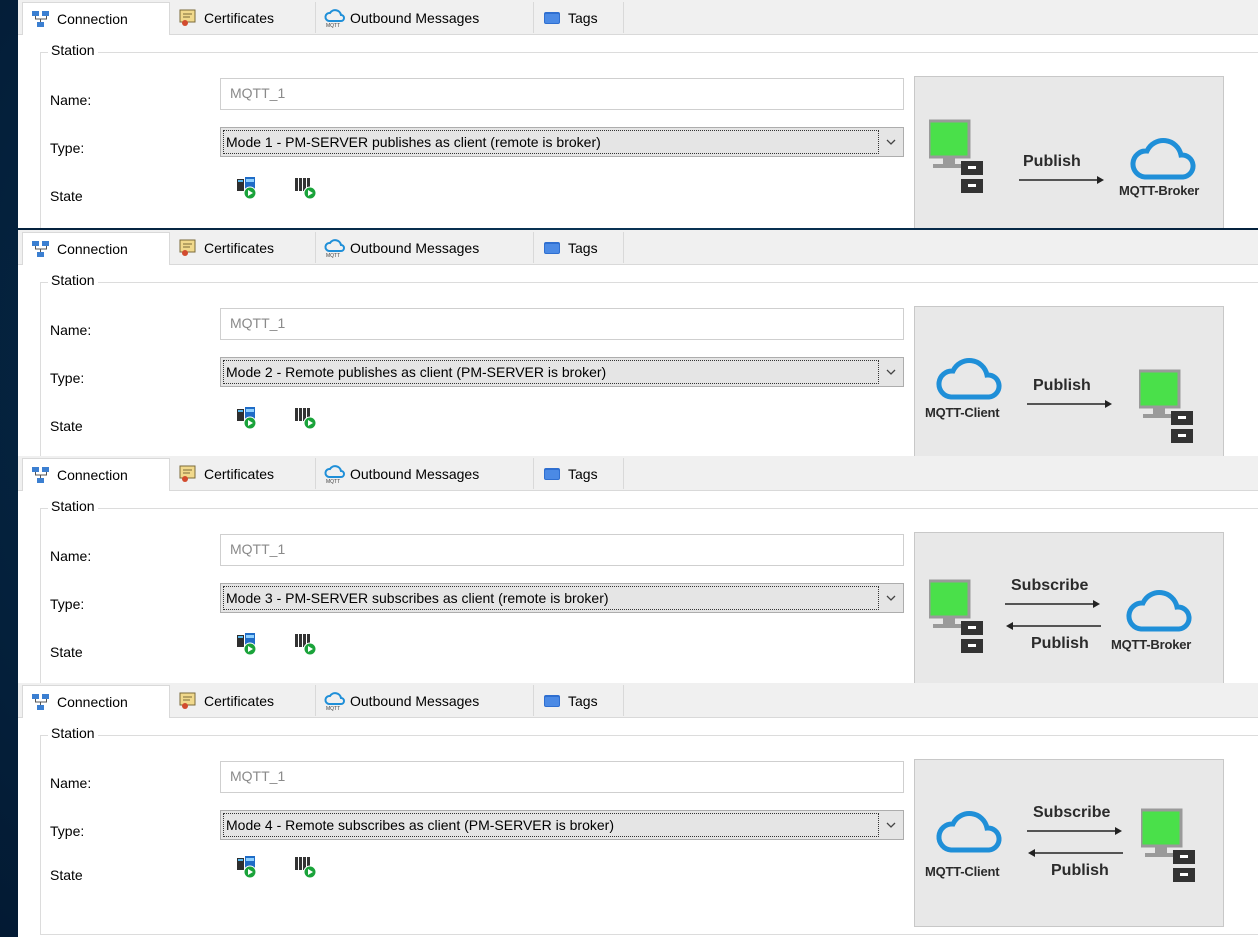 This screenshot has width=1258, height=937. What do you see at coordinates (1080, 870) in the screenshot?
I see `diagram-arrow-bottom-label: Publish` at bounding box center [1080, 870].